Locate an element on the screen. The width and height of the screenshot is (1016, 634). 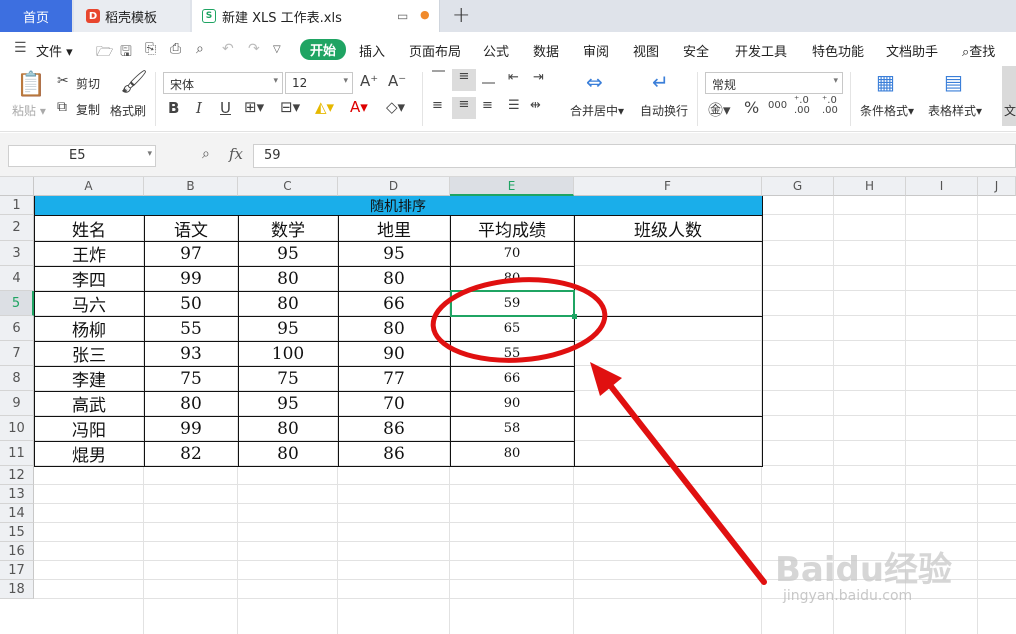
data-cell: 82 is located at coordinates (191, 453).